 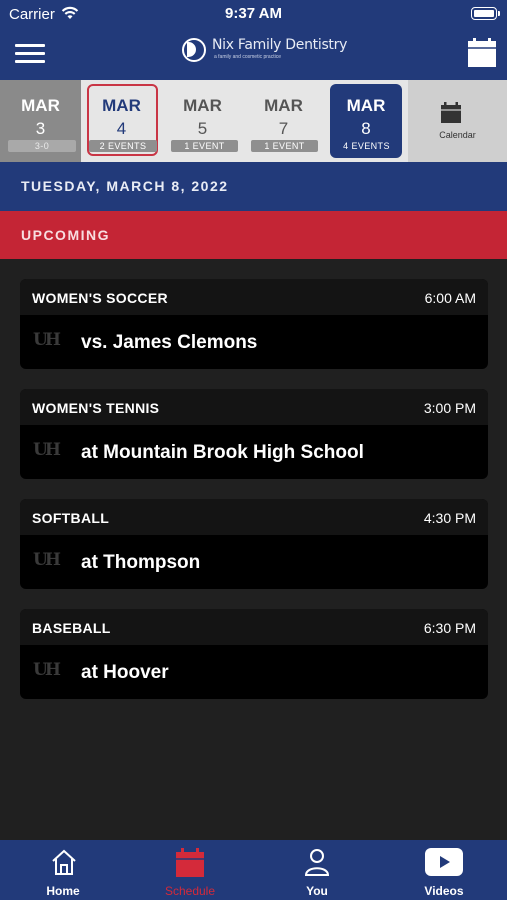 I want to click on event-time: 6:30 PM, so click(x=449, y=628).